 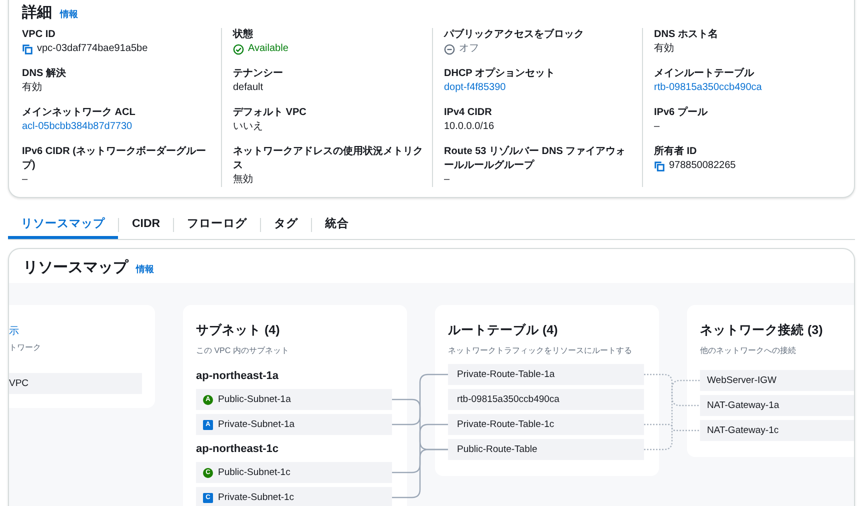 What do you see at coordinates (469, 49) in the screenshot?
I see `status-text: オフ` at bounding box center [469, 49].